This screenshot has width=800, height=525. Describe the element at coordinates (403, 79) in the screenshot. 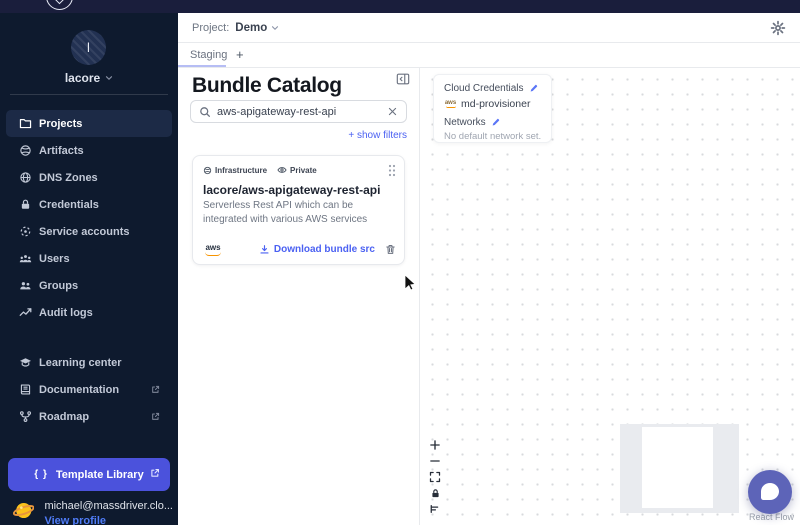

I see `collapse-panel-button` at that location.